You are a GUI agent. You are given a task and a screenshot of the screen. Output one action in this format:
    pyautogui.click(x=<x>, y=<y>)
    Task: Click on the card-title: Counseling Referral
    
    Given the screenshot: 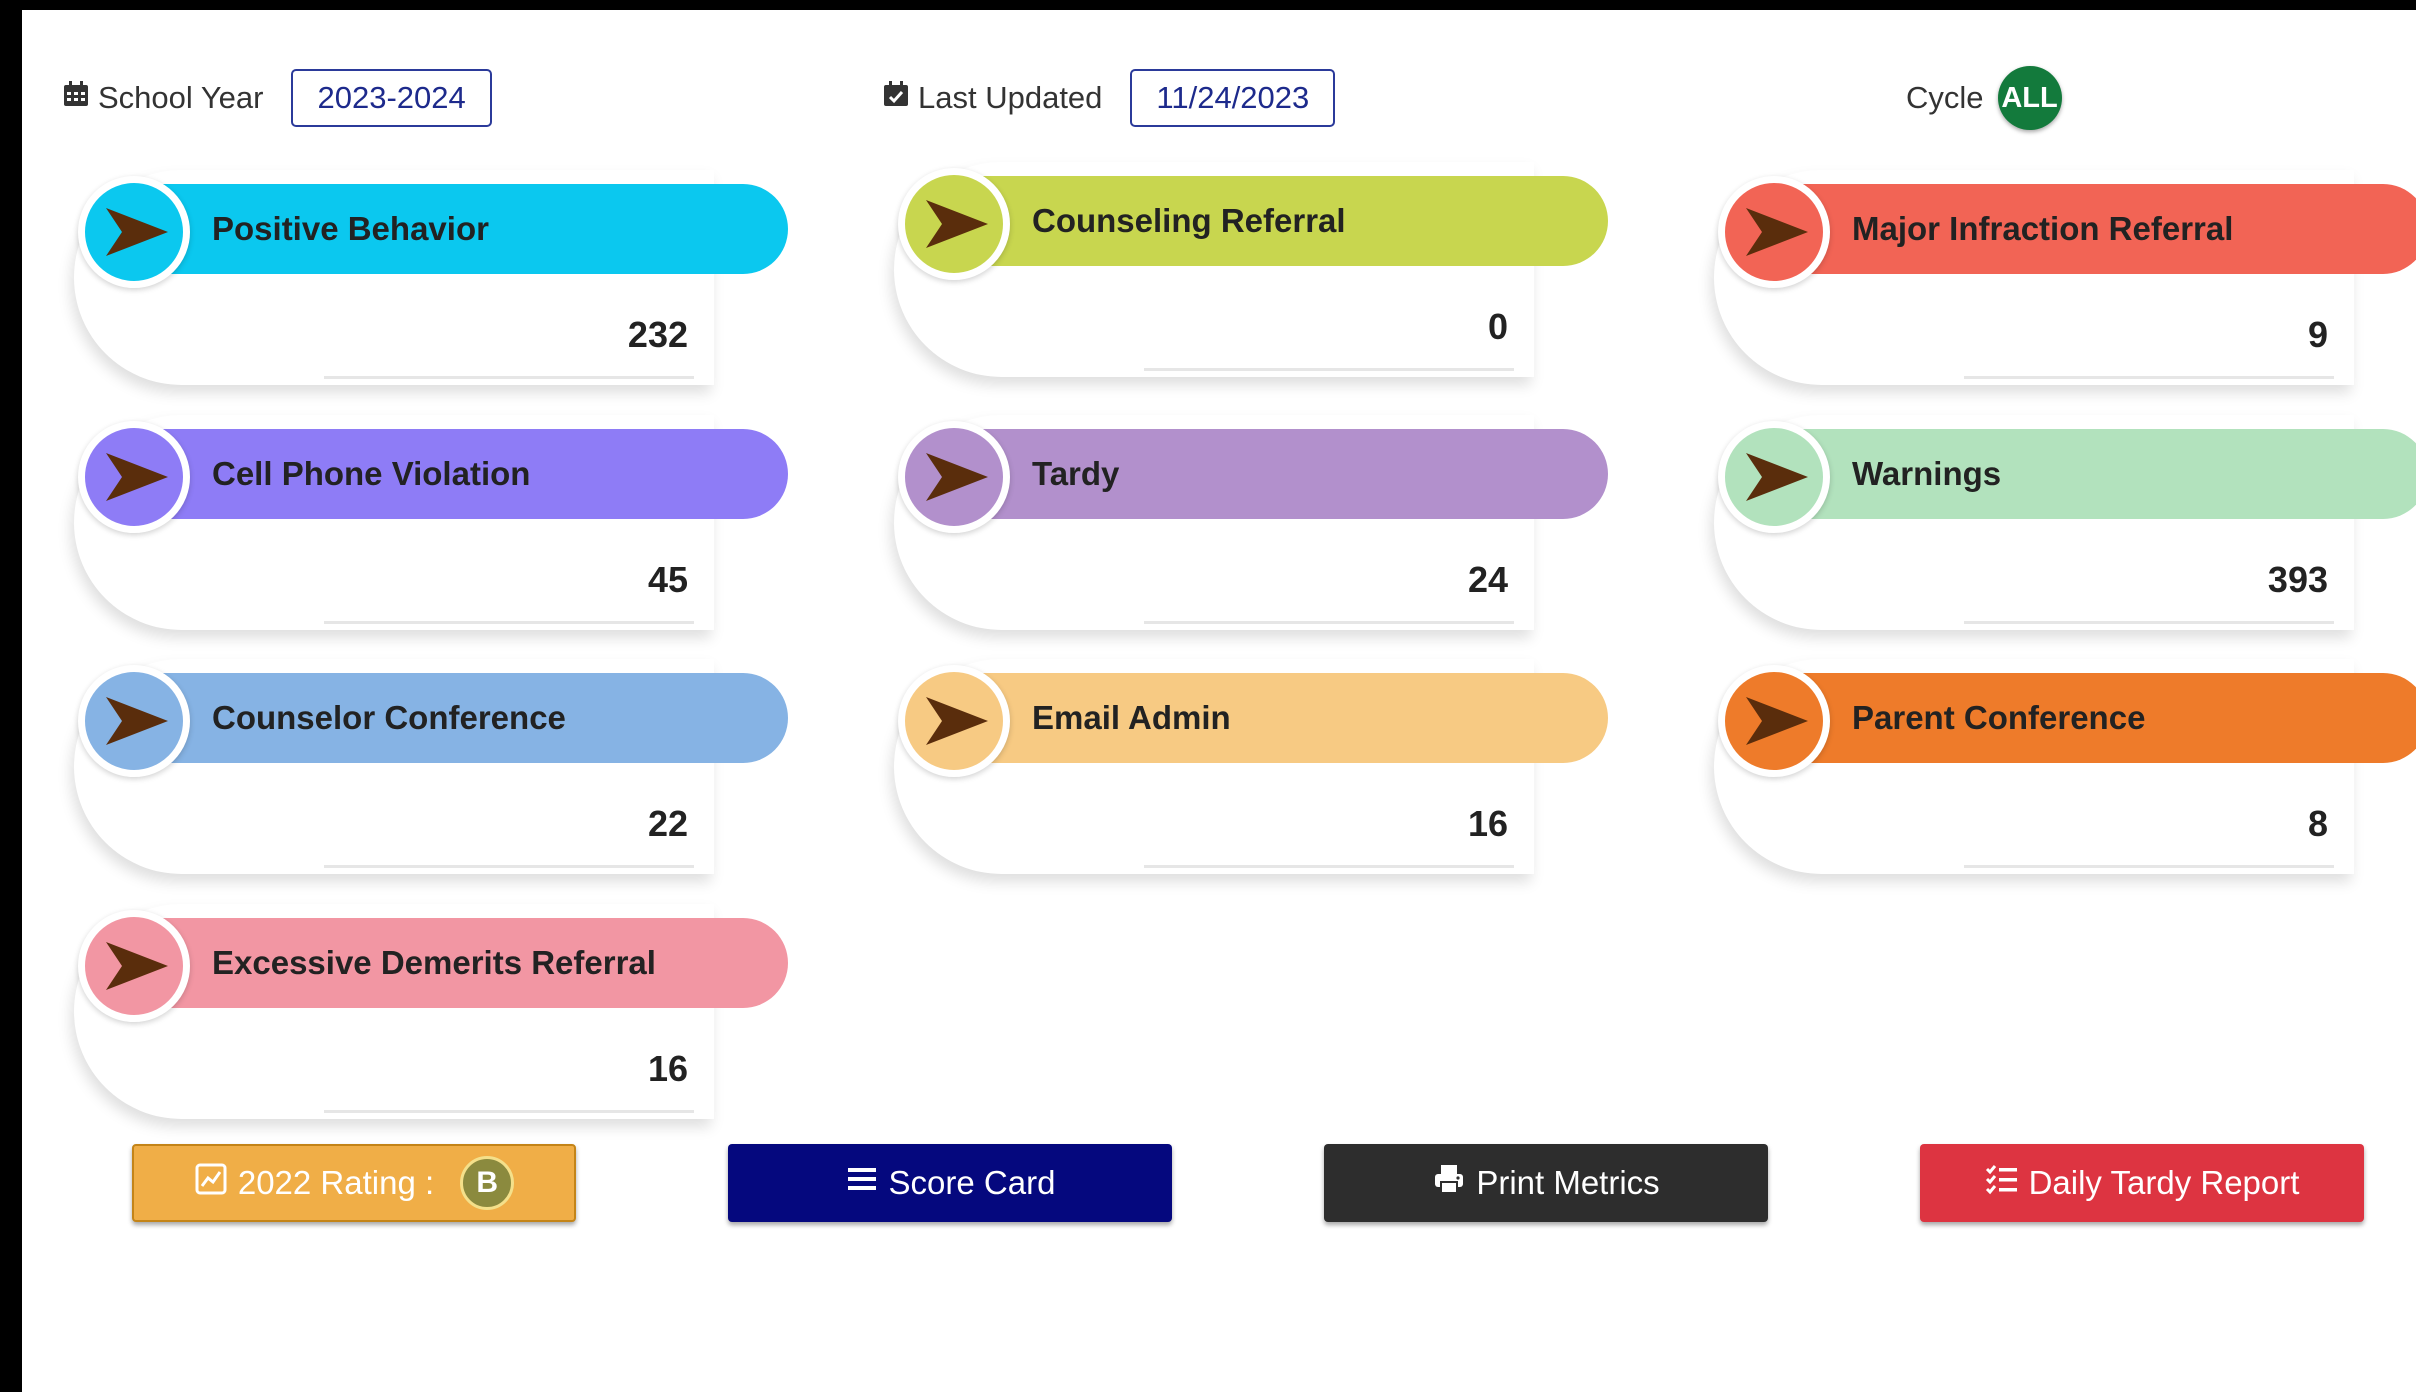 What is the action you would take?
    pyautogui.click(x=1189, y=220)
    